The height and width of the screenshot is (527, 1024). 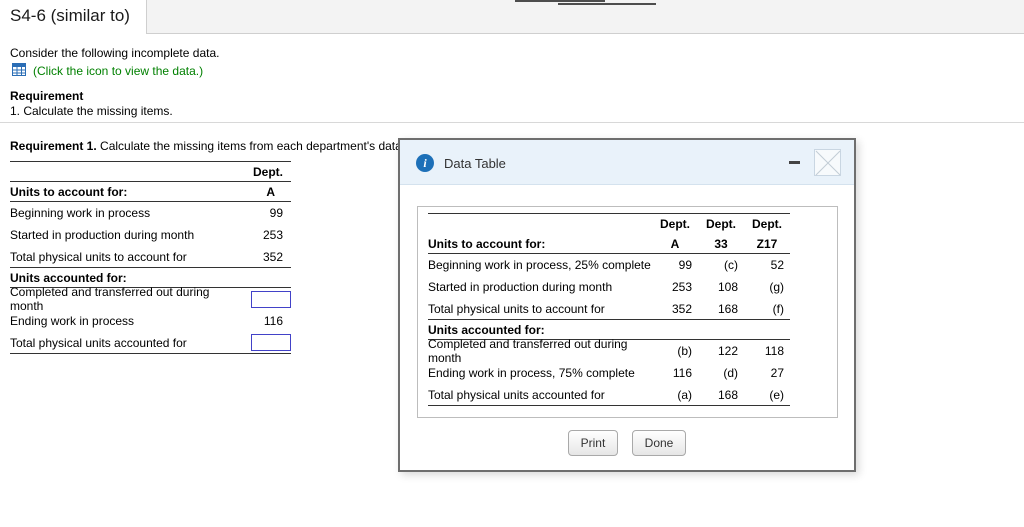 What do you see at coordinates (794, 162) in the screenshot?
I see `minimize-icon` at bounding box center [794, 162].